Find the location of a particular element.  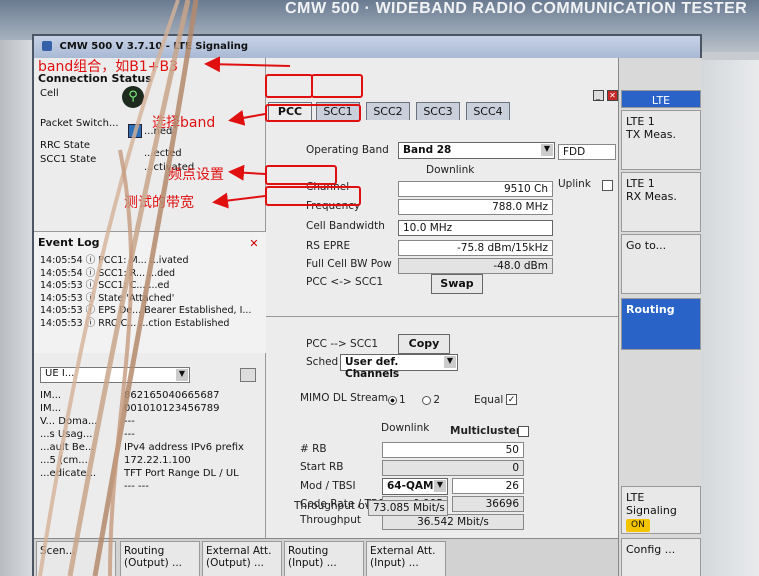

pcc-scc-swap-label: PCC <-> SCC1 is located at coordinates (345, 282).